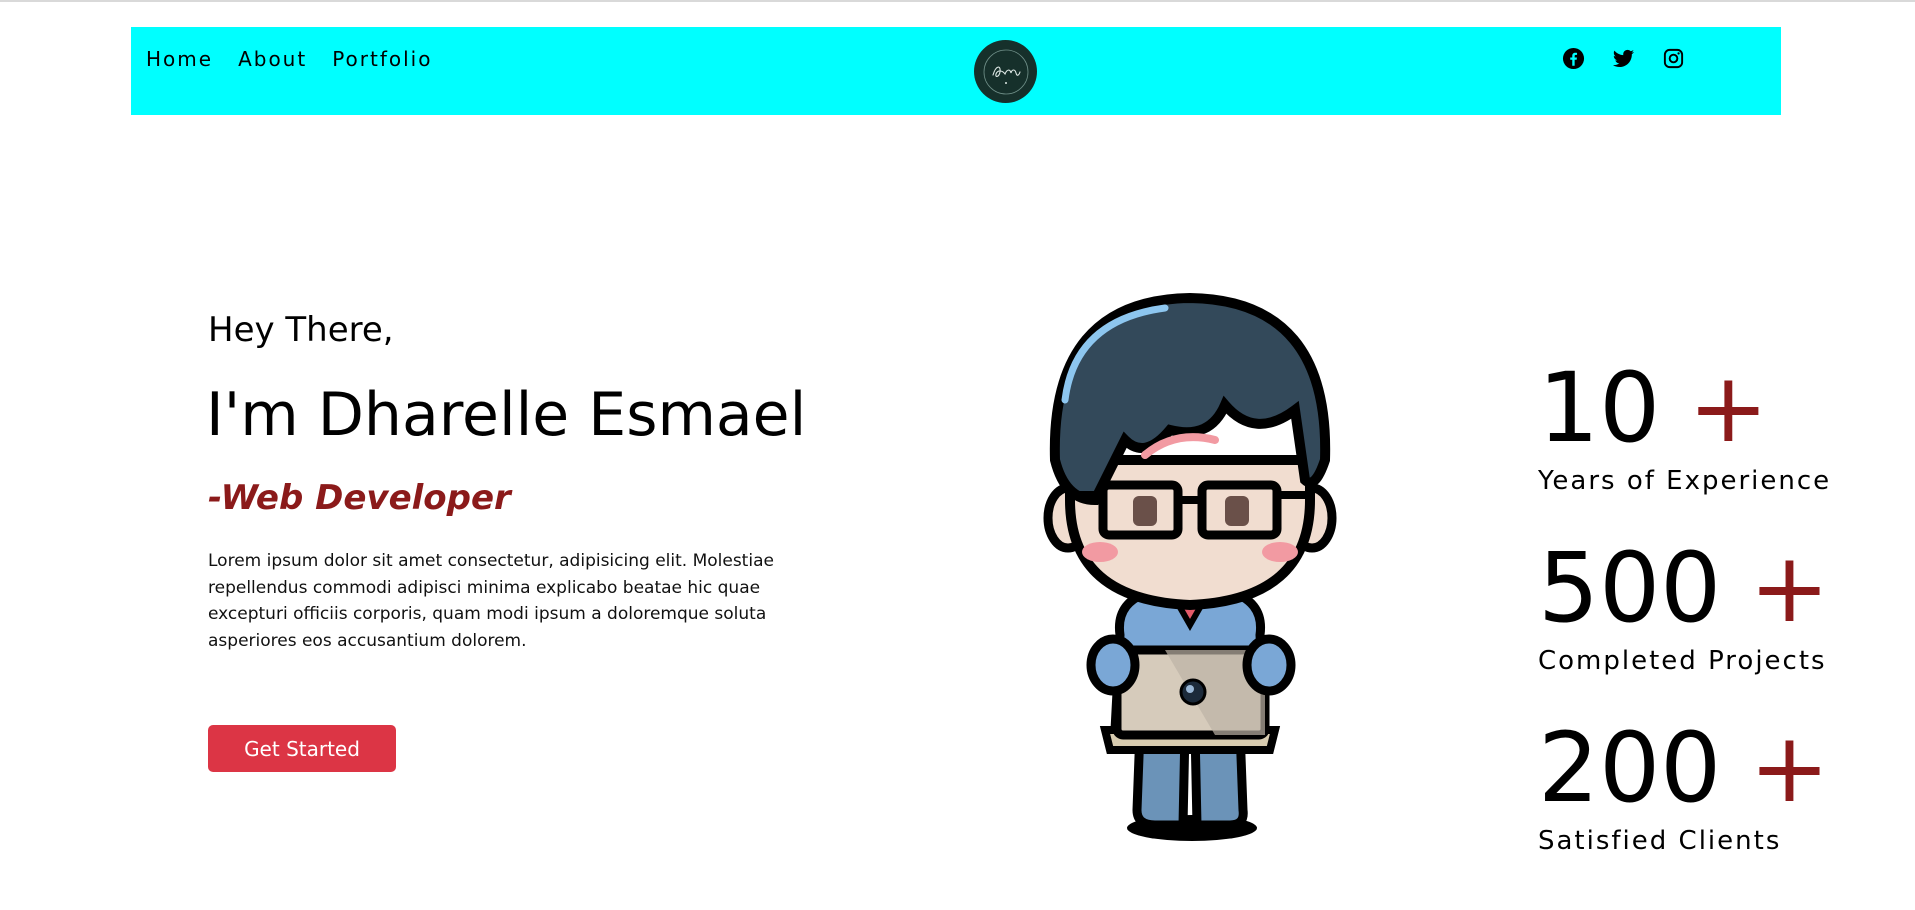 The image size is (1915, 910). What do you see at coordinates (1190, 566) in the screenshot?
I see `developer-avatar-illustration` at bounding box center [1190, 566].